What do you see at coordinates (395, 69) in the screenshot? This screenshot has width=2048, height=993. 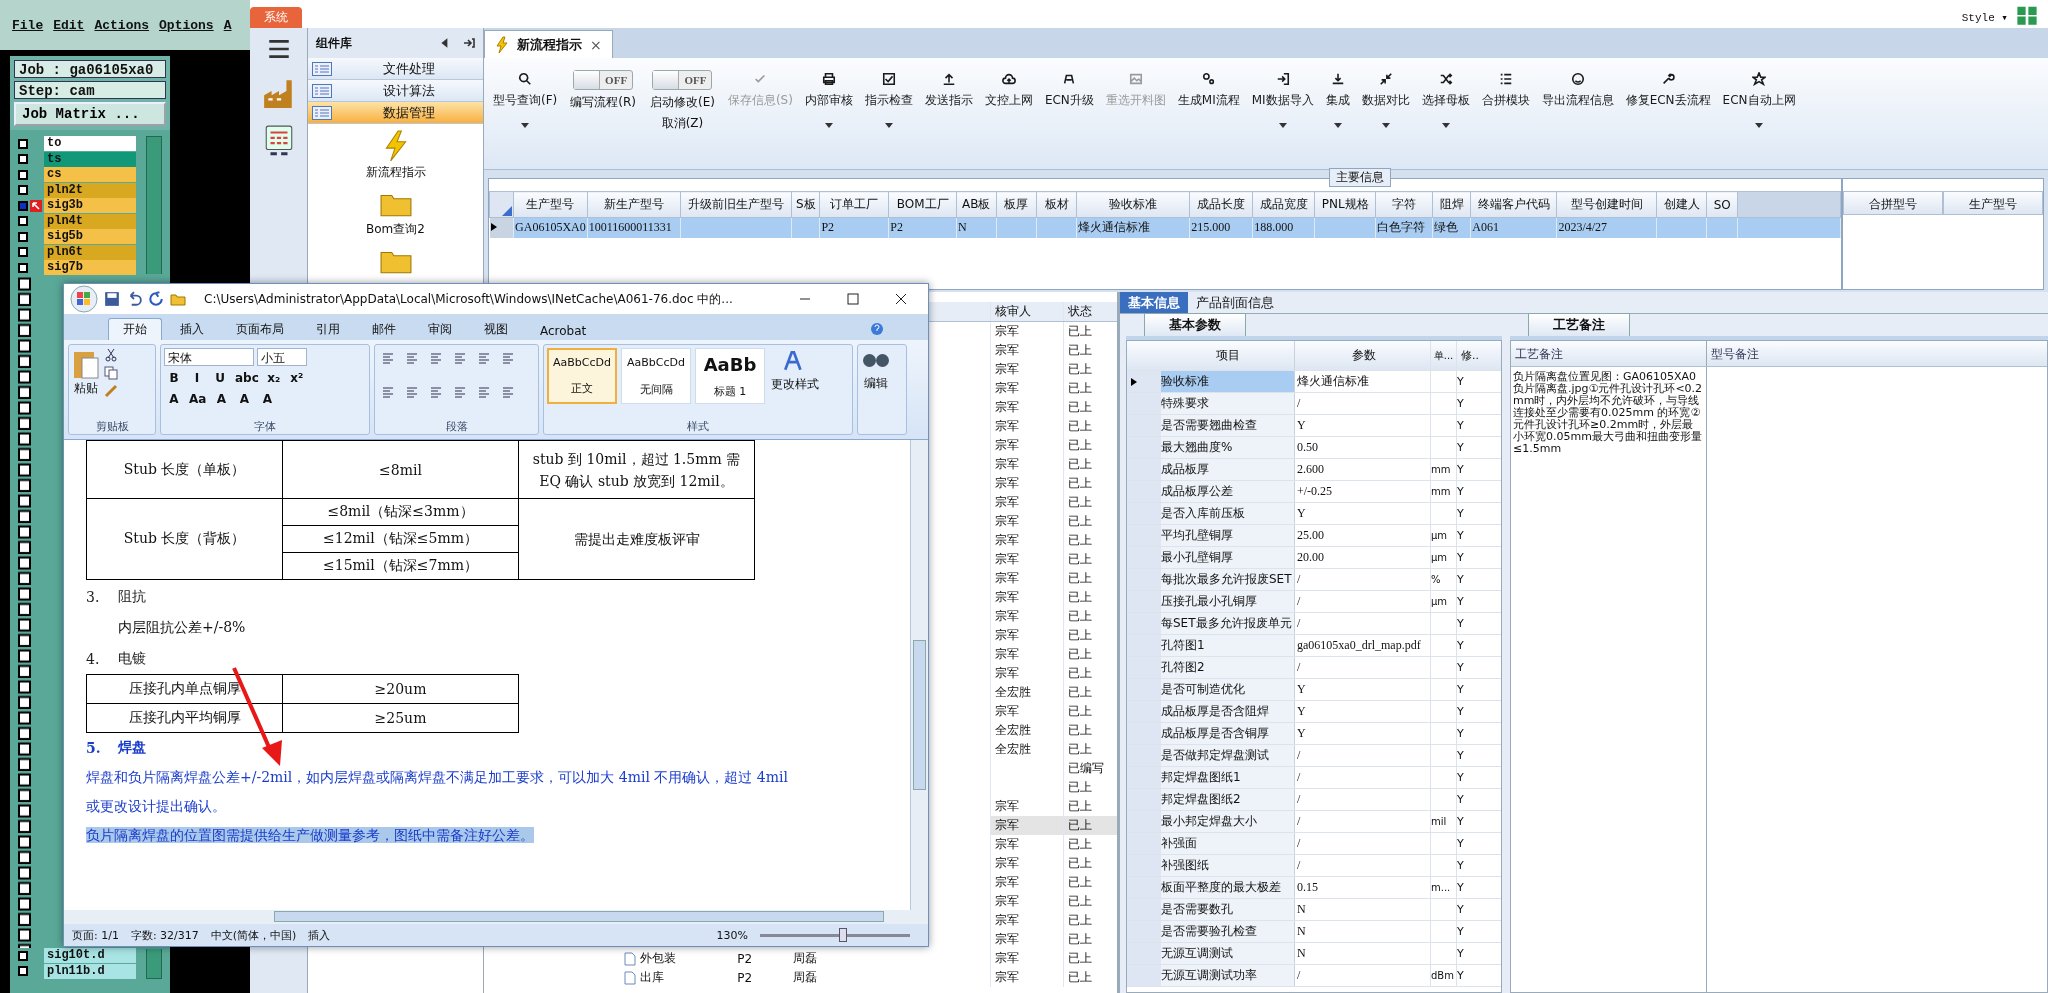 I see `sidebar-item: 文件处理` at bounding box center [395, 69].